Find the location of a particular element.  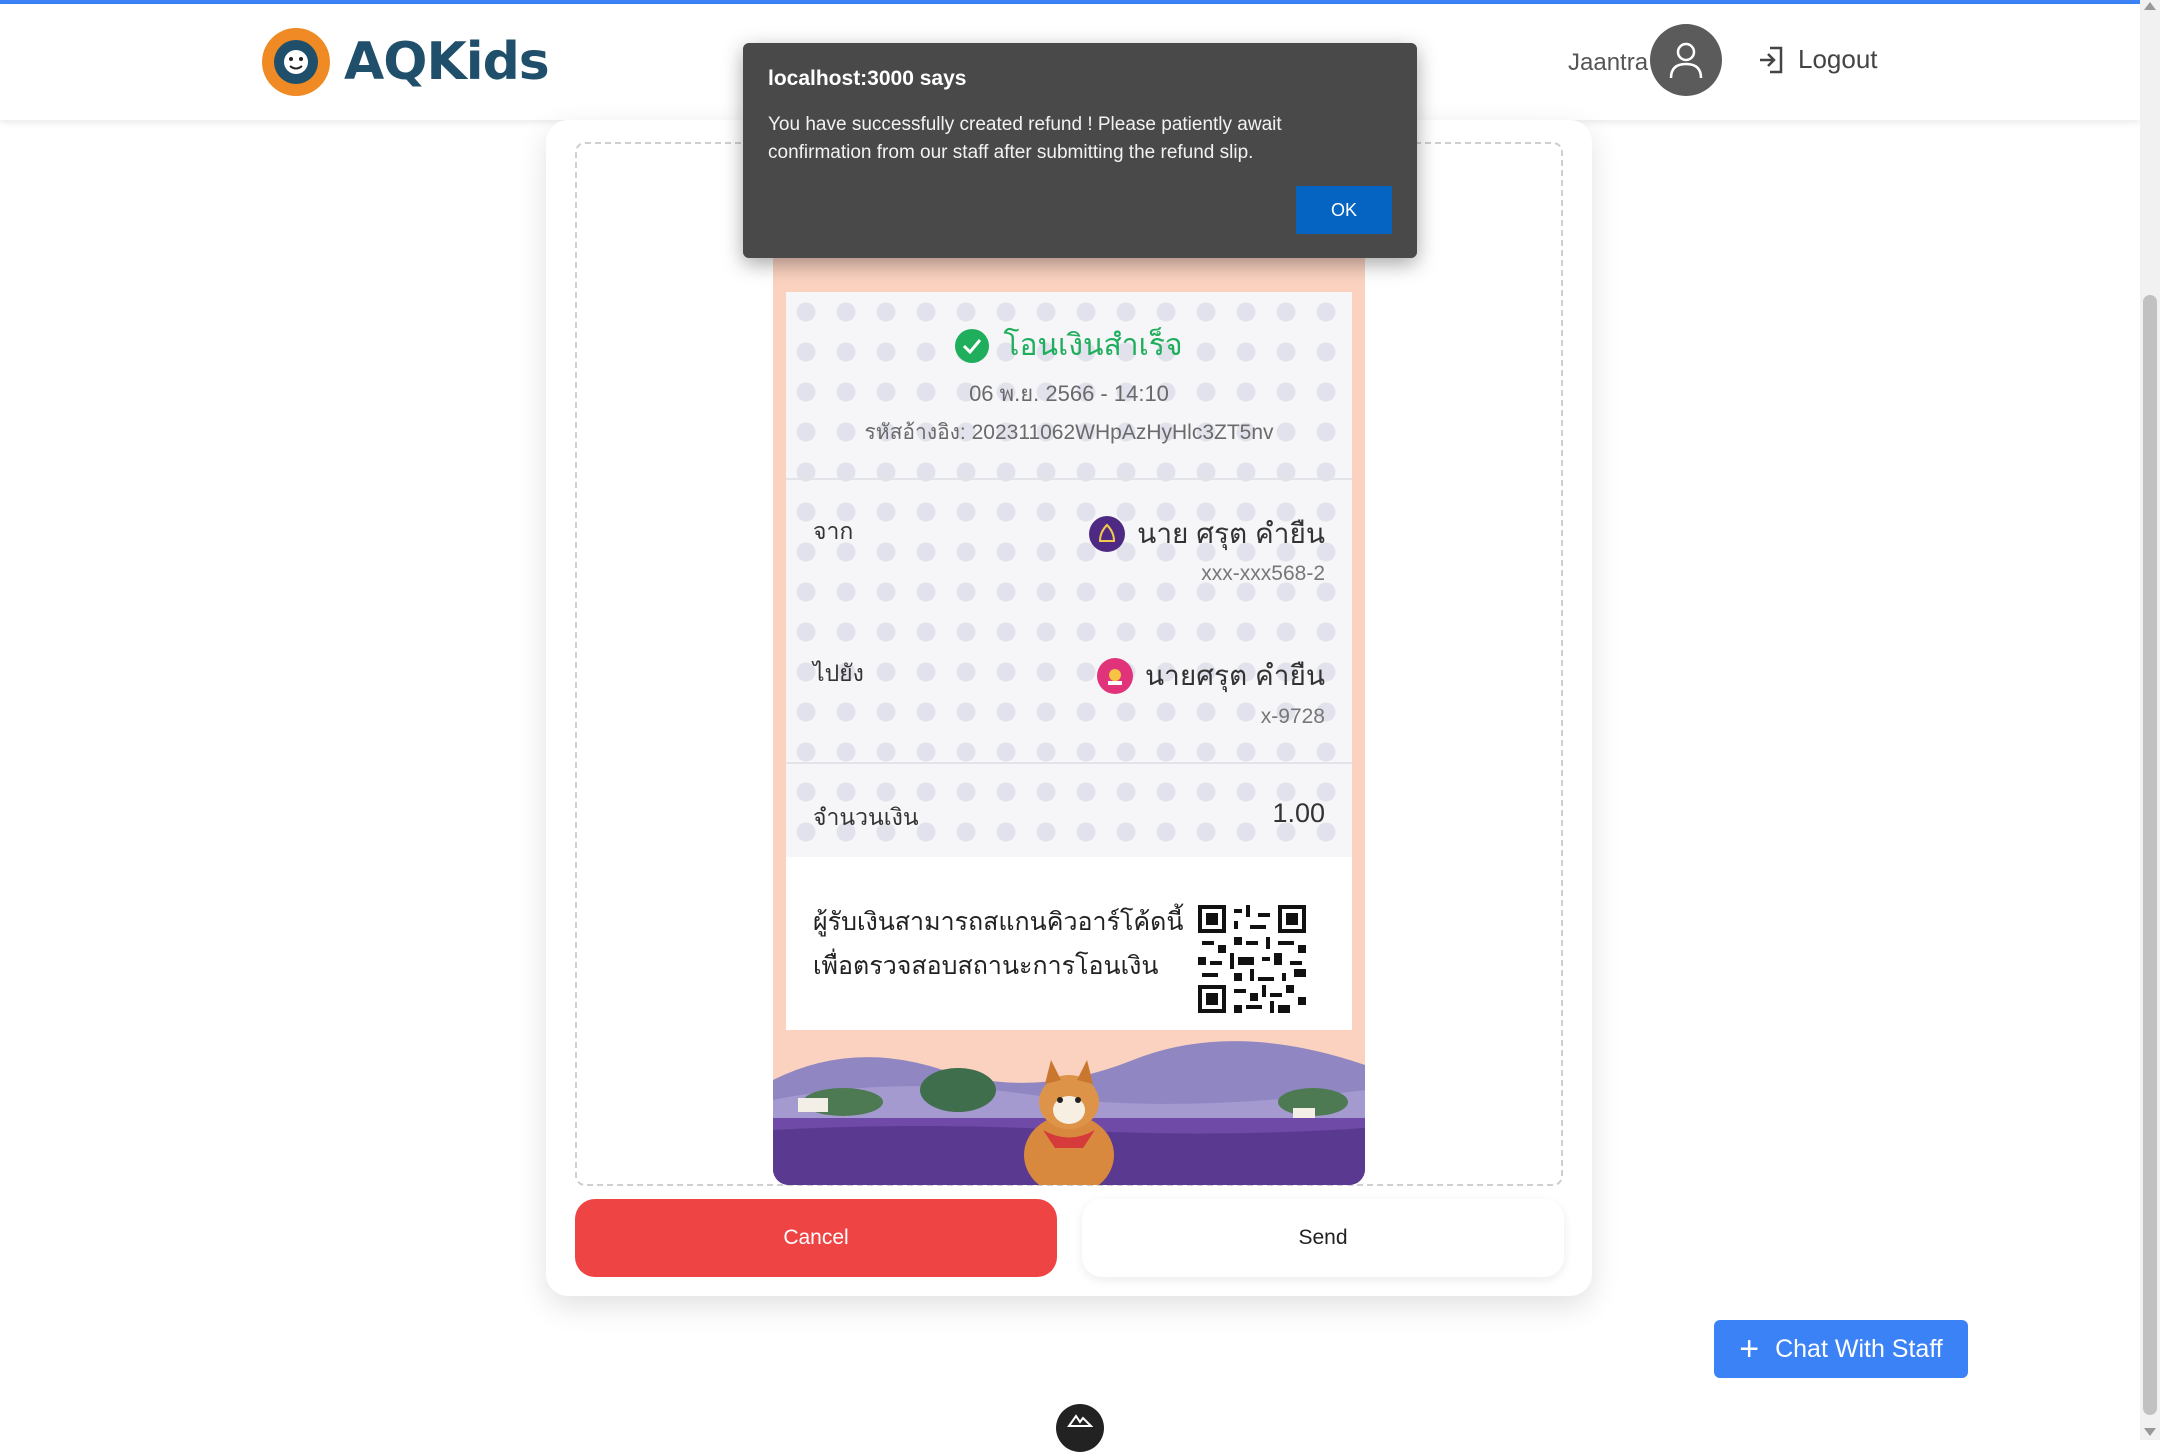

dialog-ok-button: OK is located at coordinates (1344, 210).